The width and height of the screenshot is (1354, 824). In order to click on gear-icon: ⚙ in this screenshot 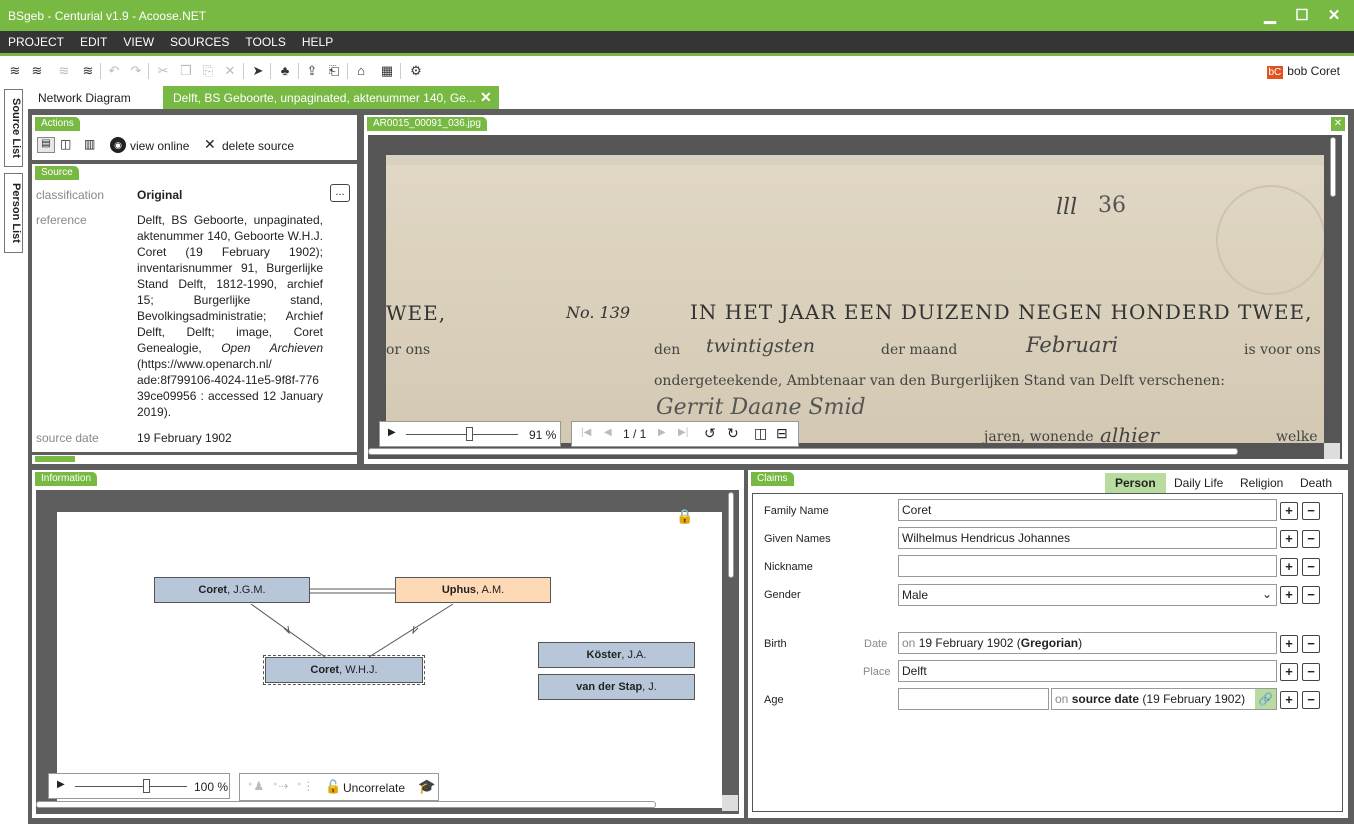, I will do `click(416, 71)`.